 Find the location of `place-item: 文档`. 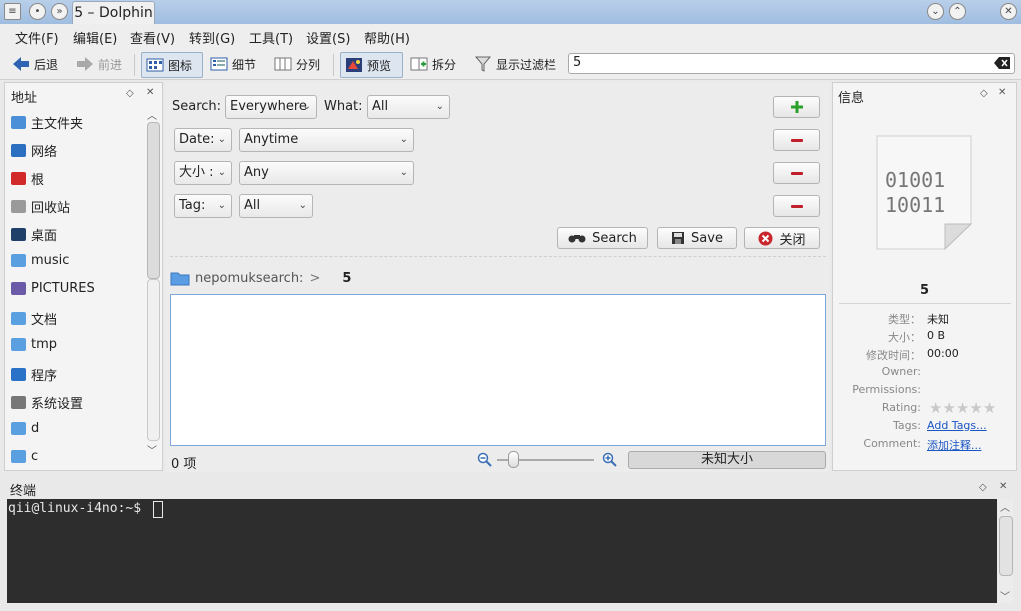

place-item: 文档 is located at coordinates (34, 318).